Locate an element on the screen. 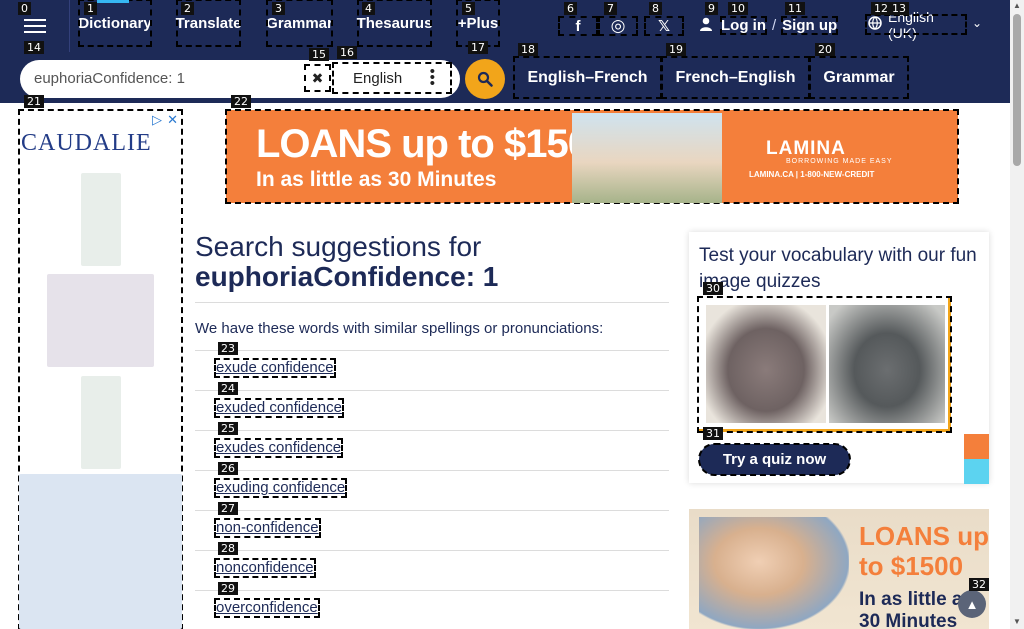 The width and height of the screenshot is (1024, 629). marker-label: 25 is located at coordinates (228, 428).